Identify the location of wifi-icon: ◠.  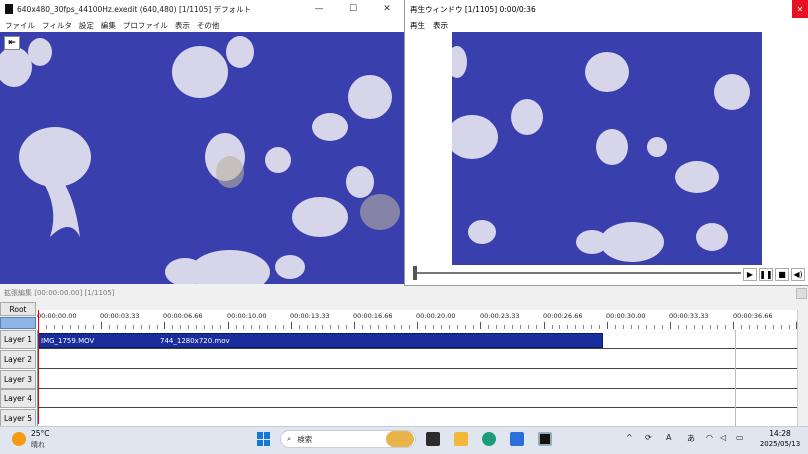
(709, 437).